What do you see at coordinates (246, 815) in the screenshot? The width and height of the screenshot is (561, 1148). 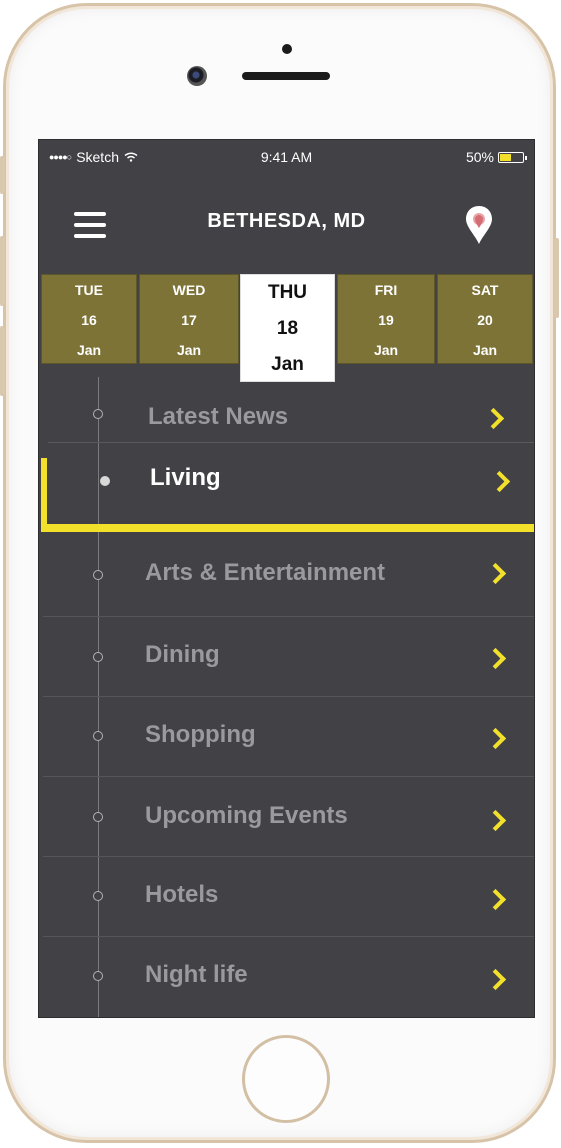 I see `menu-label: Upcoming Events` at bounding box center [246, 815].